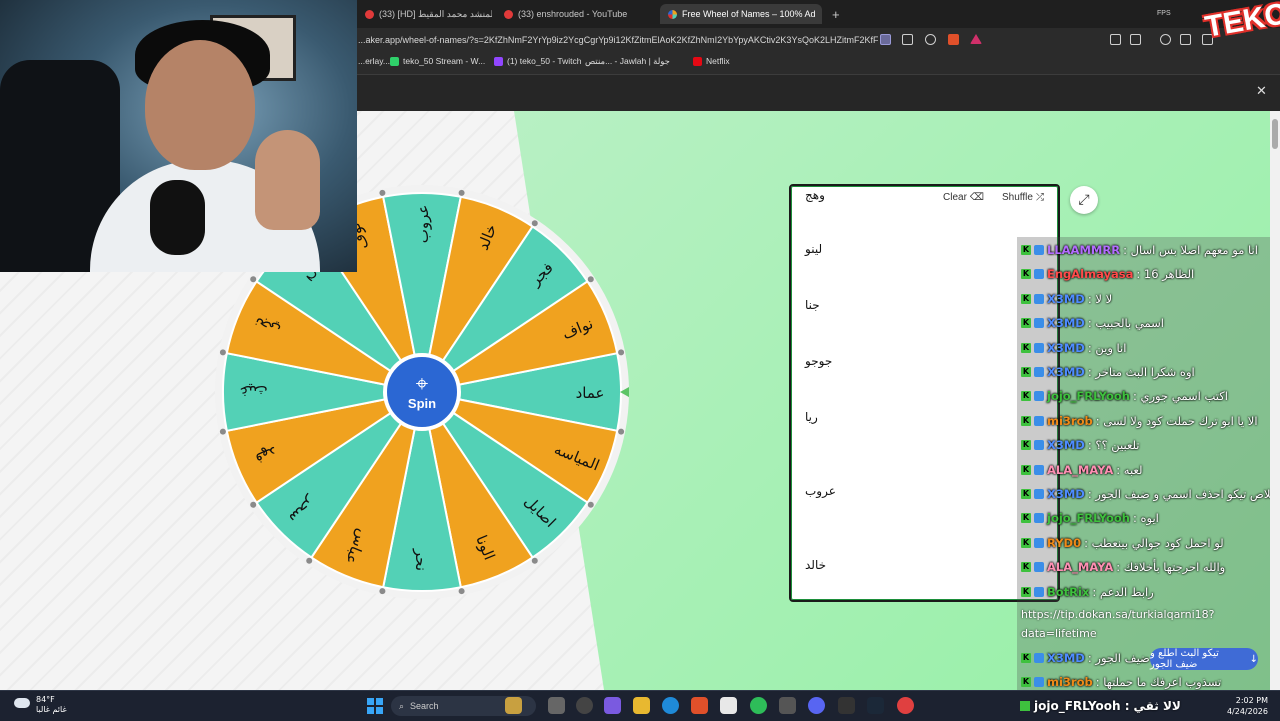 The image size is (1280, 721). I want to click on clock: 2:02 PM 4/24/2026, so click(1244, 706).